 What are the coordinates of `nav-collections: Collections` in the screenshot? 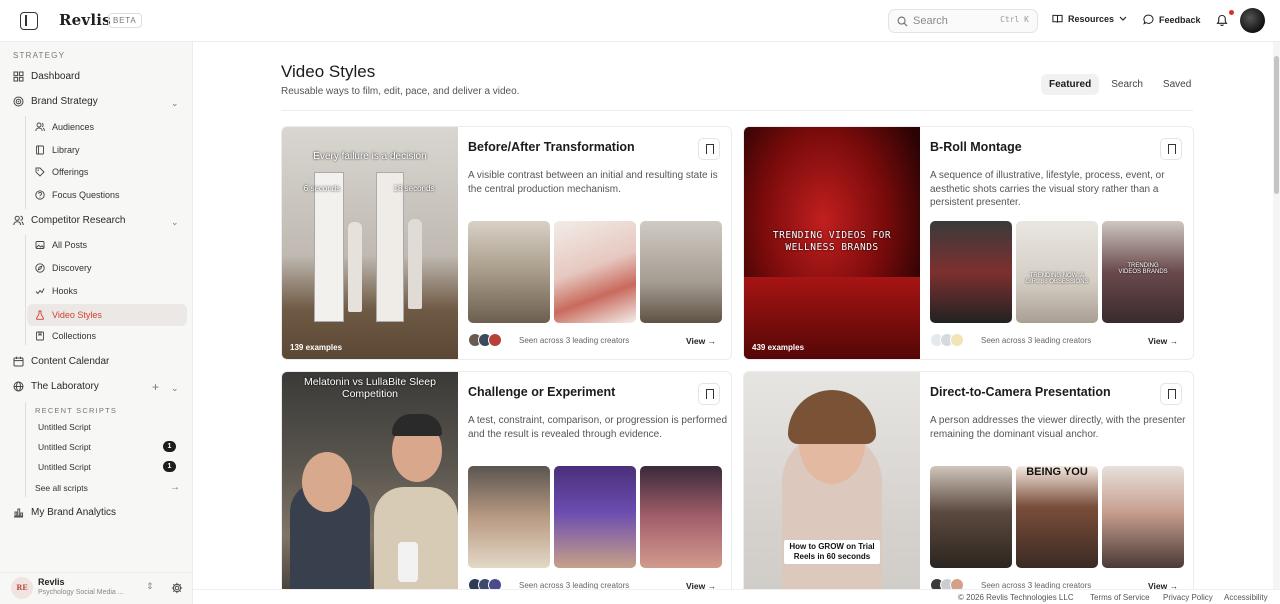 It's located at (65, 336).